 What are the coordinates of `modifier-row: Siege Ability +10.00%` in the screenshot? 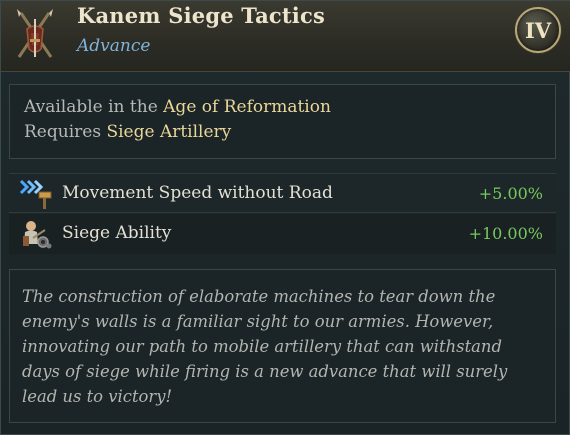 It's located at (282, 234).